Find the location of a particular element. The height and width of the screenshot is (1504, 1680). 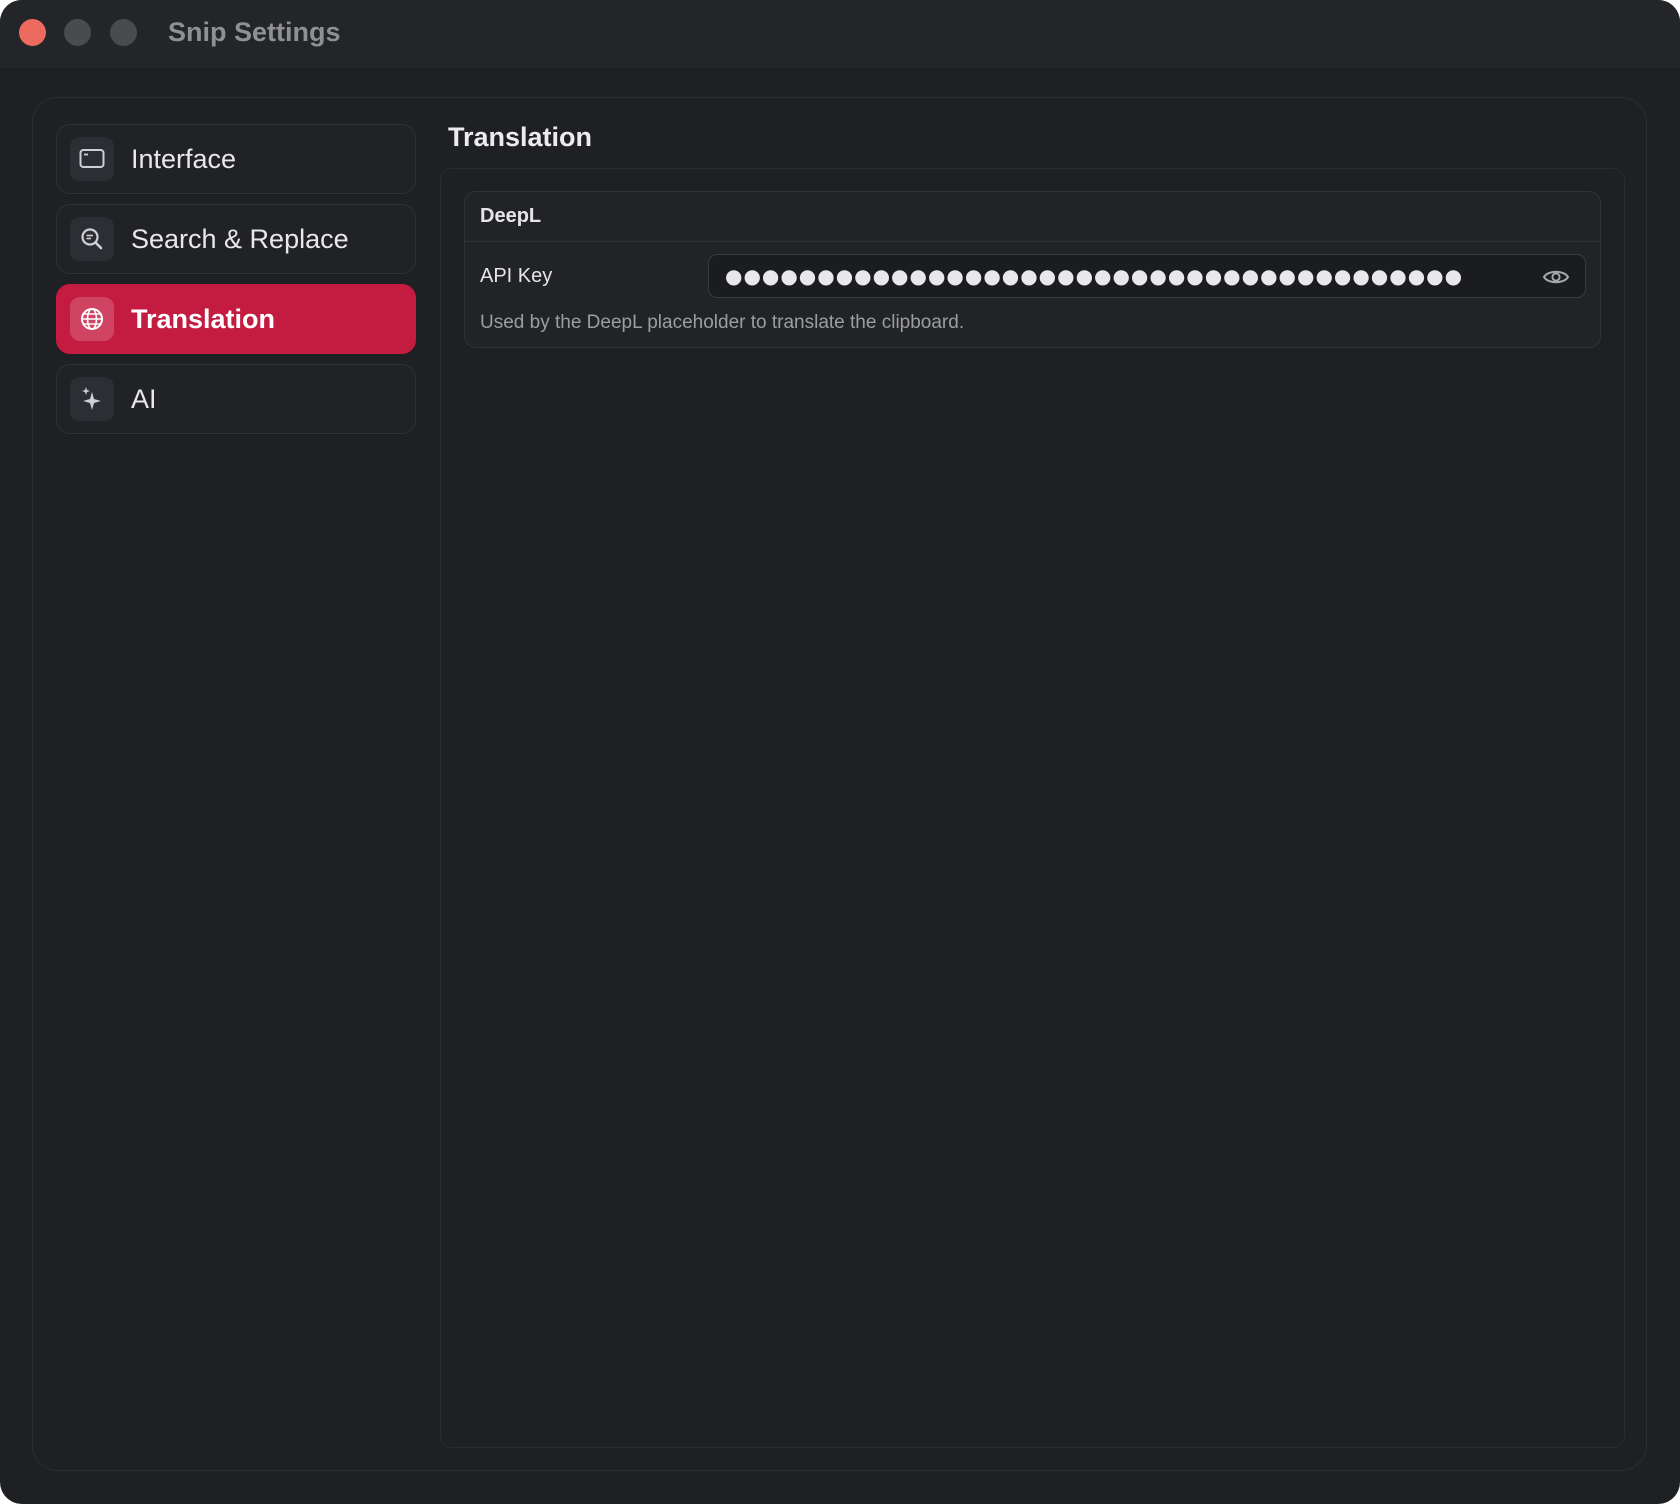

api-key-label: API Key is located at coordinates (516, 276).